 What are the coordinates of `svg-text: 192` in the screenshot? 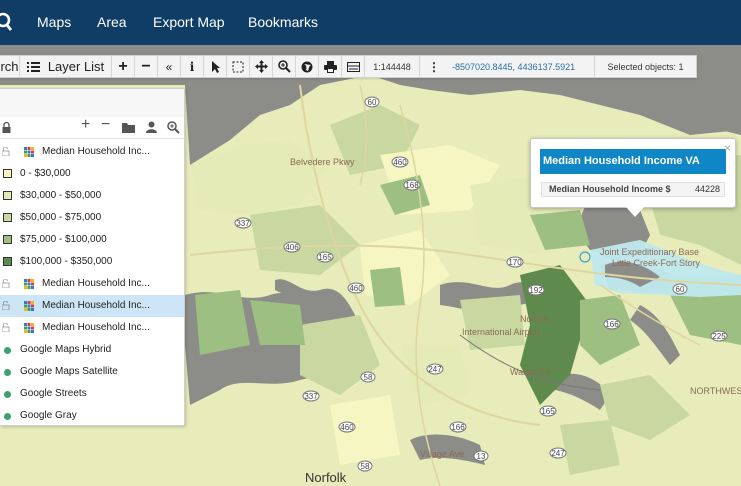 It's located at (536, 290).